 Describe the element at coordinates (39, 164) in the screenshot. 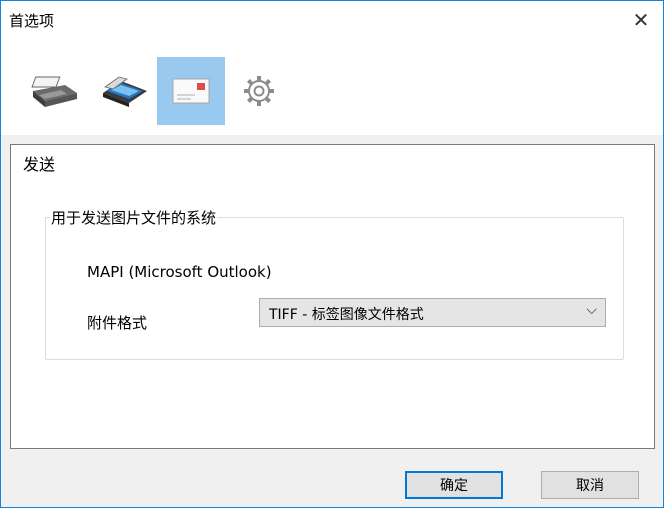

I see `section-title: 发送` at that location.